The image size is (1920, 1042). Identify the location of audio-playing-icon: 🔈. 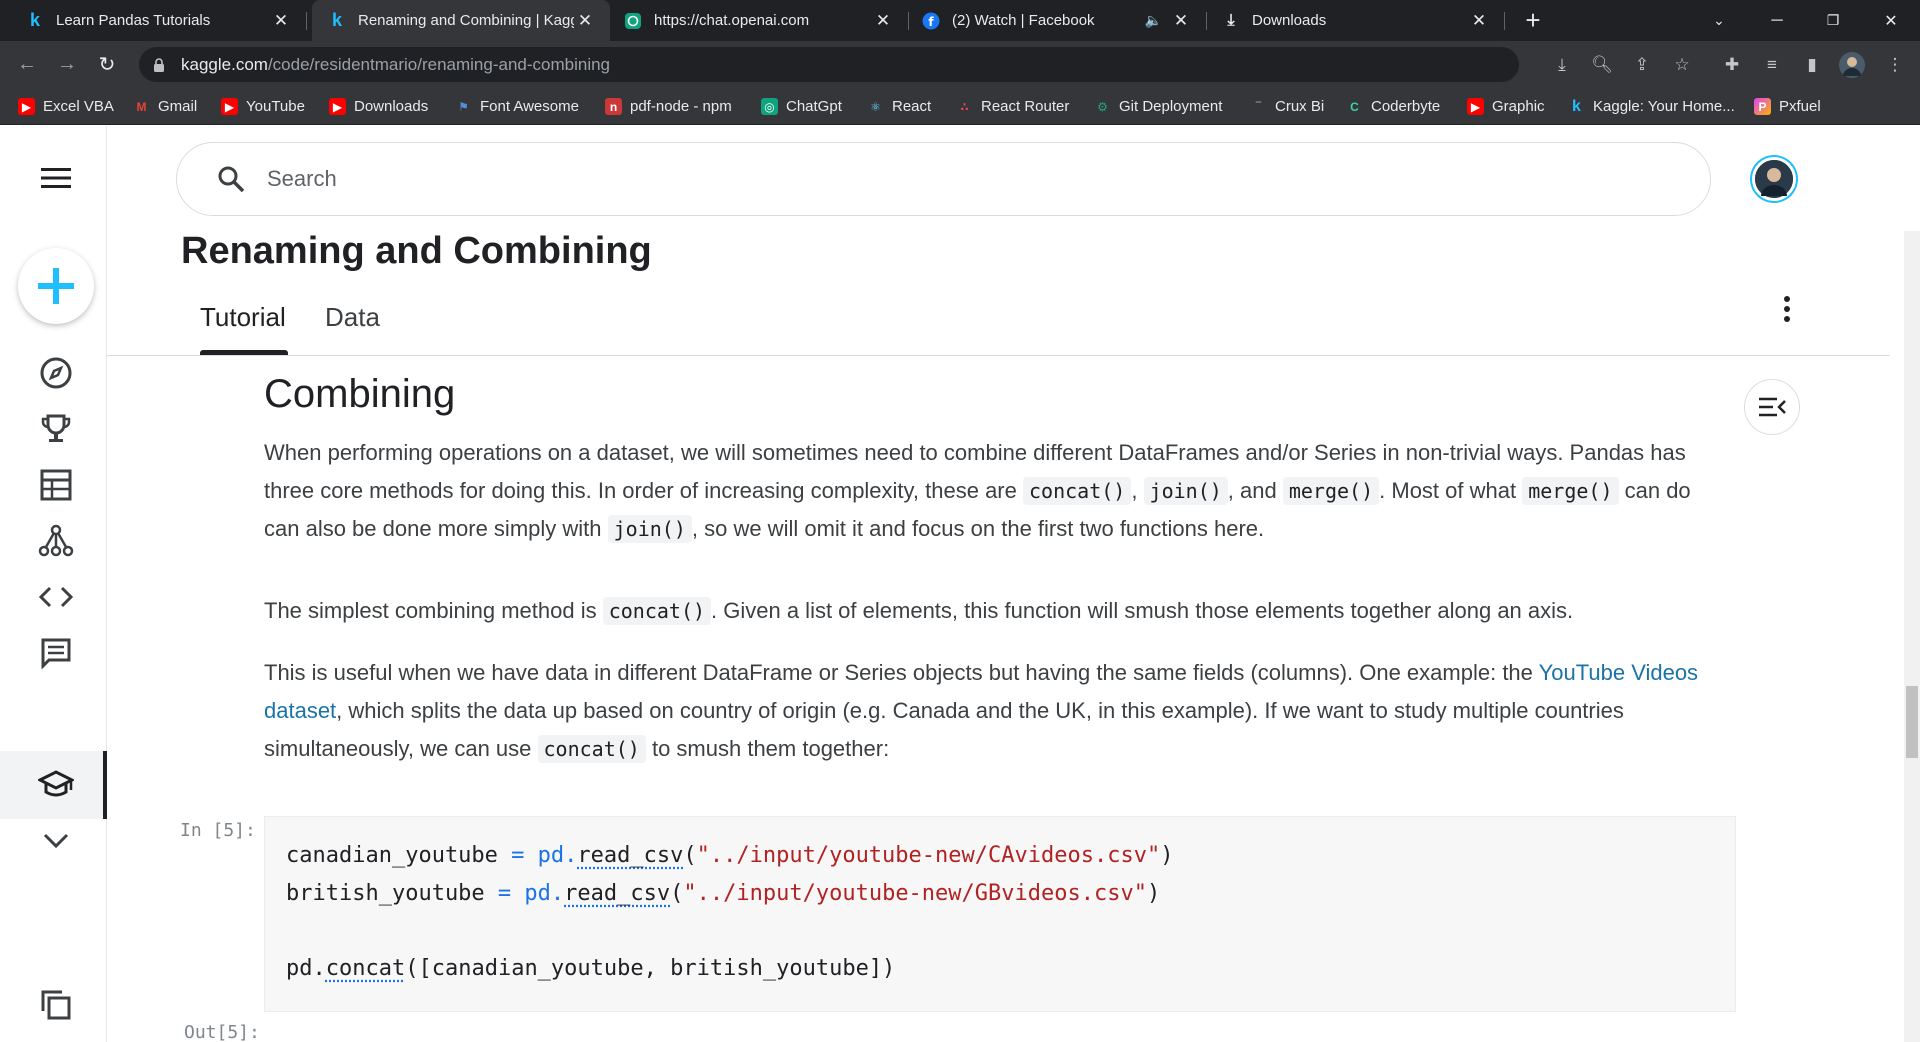
(1153, 20).